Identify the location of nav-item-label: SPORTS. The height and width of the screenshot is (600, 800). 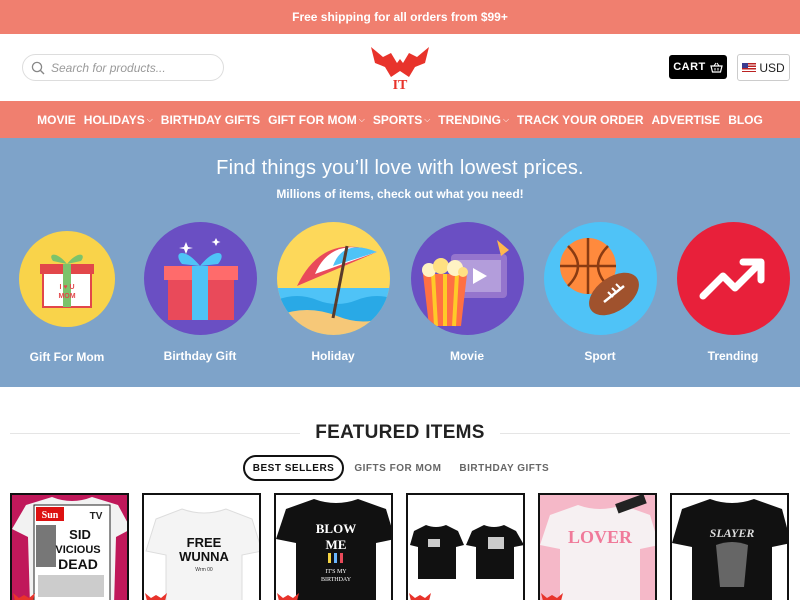
(397, 119).